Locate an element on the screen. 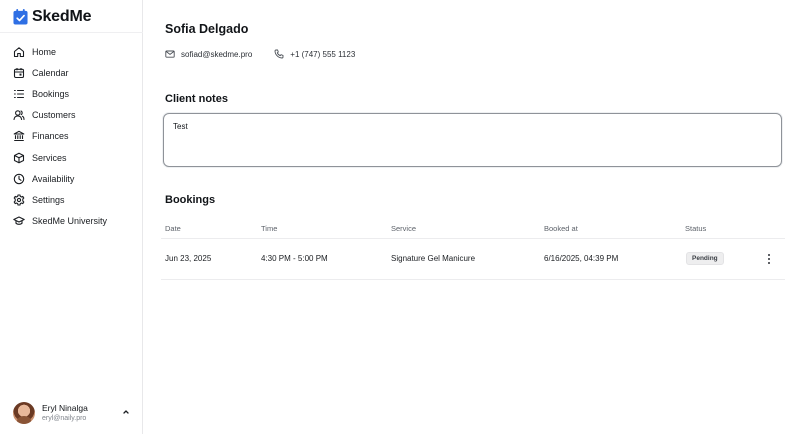 The image size is (800, 434). brand-name: SkedMe is located at coordinates (62, 16).